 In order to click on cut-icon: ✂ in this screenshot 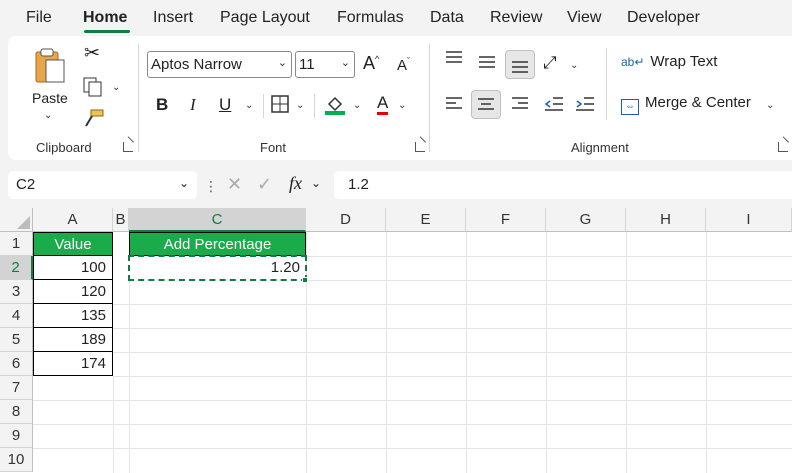, I will do `click(92, 53)`.